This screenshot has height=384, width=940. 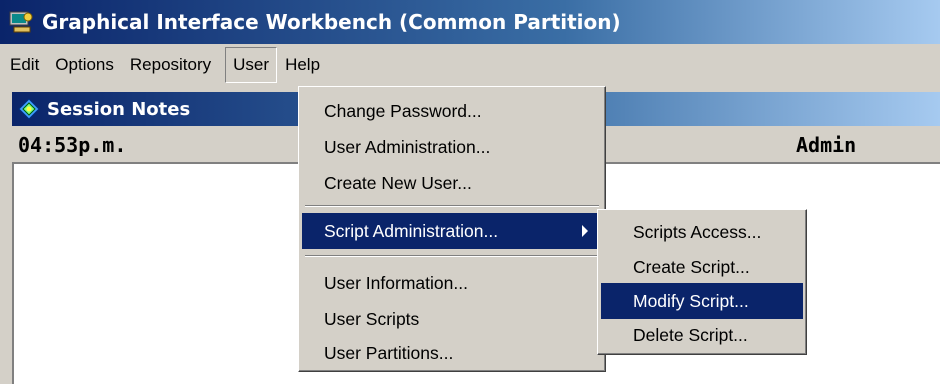 What do you see at coordinates (826, 145) in the screenshot?
I see `session-user: Admin` at bounding box center [826, 145].